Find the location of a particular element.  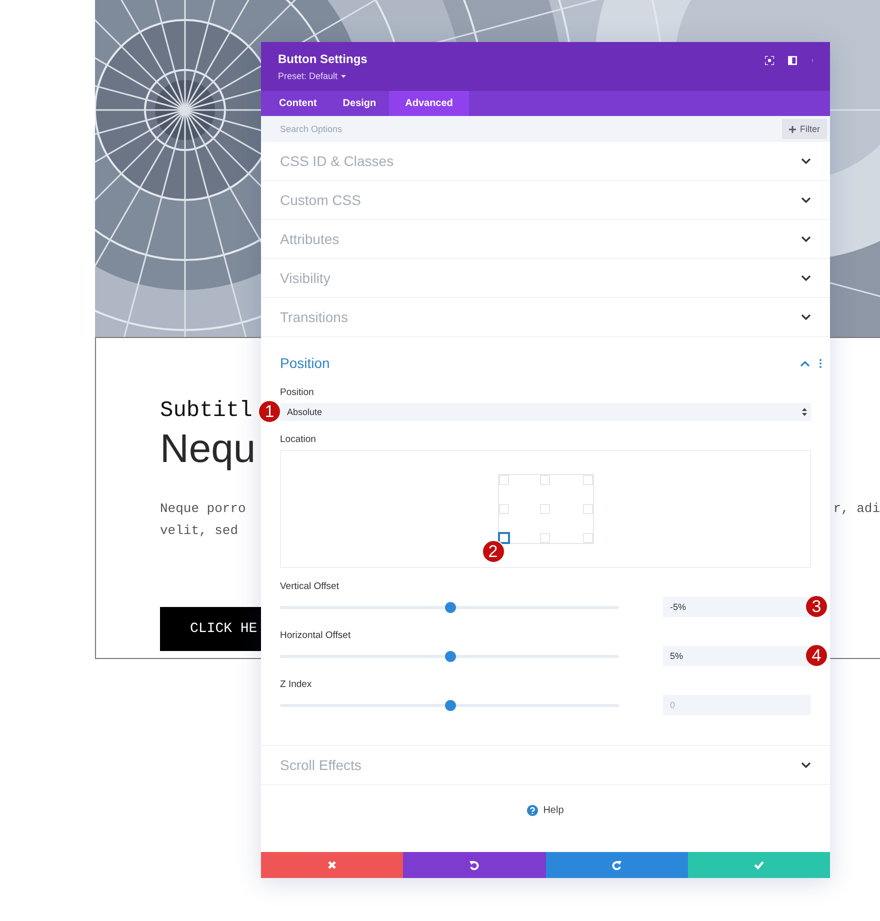

help-icon is located at coordinates (532, 810).